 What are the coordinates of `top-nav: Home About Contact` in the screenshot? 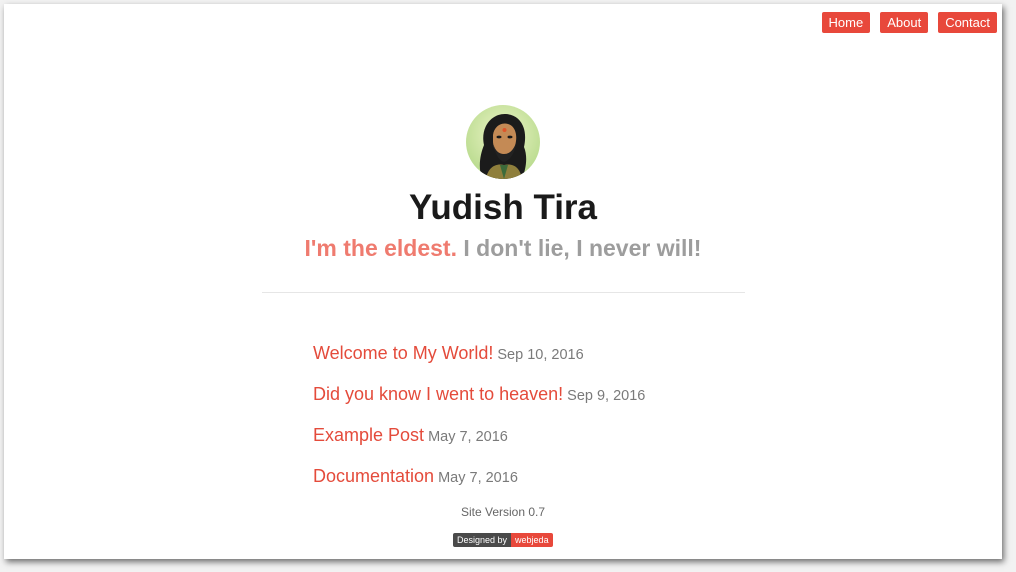 It's located at (909, 22).